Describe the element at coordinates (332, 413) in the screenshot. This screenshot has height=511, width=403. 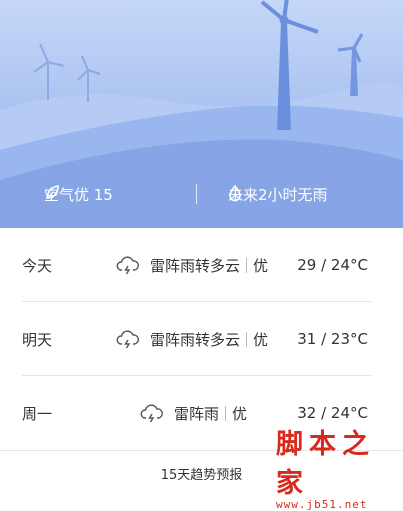
I see `forecast-temp: 32 / 24°C` at that location.